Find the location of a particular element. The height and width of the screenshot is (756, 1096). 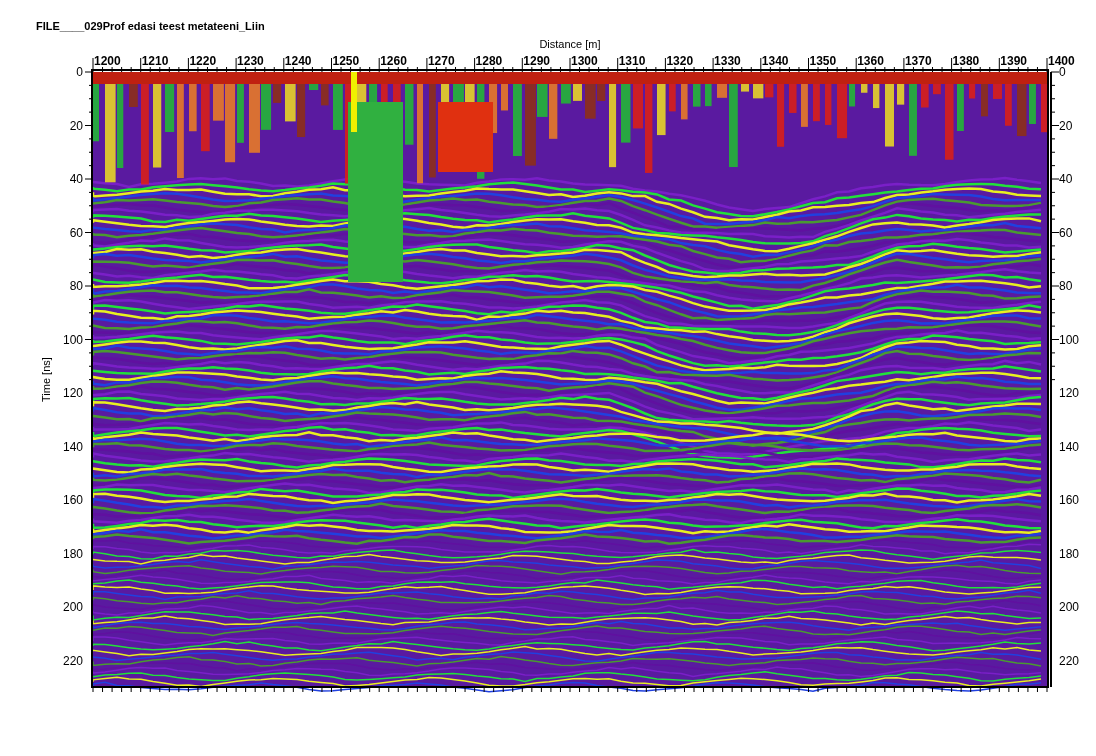

x-tick-label: 1370 is located at coordinates (918, 61).